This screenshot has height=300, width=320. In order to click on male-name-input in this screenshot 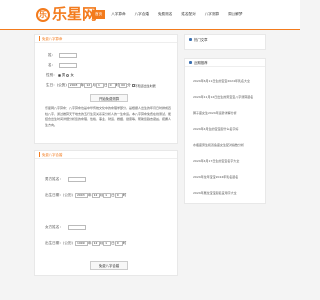, I will do `click(76, 179)`.